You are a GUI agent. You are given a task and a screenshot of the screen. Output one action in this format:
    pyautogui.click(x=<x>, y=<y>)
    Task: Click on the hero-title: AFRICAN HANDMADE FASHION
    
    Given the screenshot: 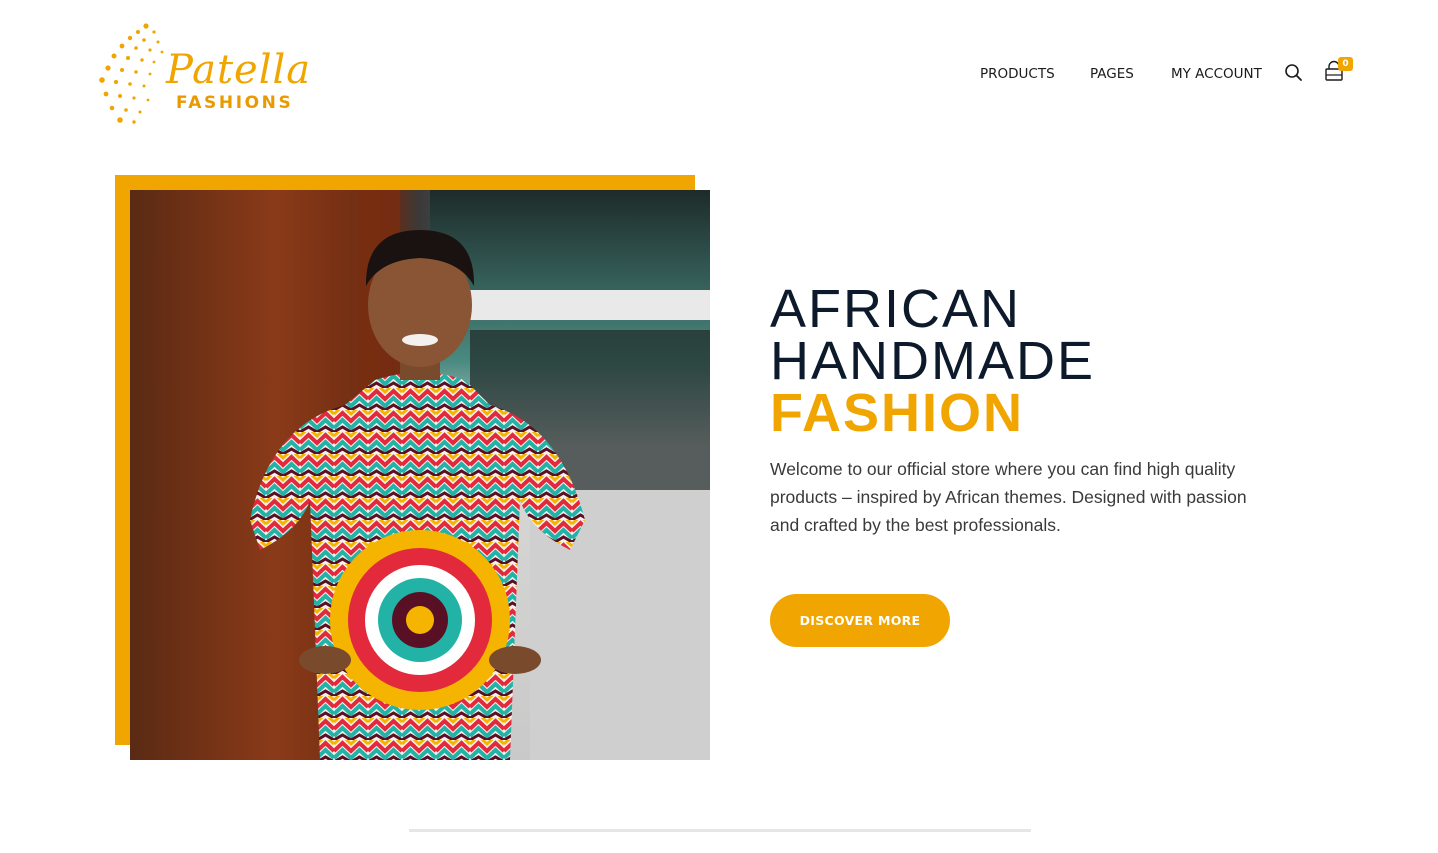 What is the action you would take?
    pyautogui.click(x=933, y=361)
    